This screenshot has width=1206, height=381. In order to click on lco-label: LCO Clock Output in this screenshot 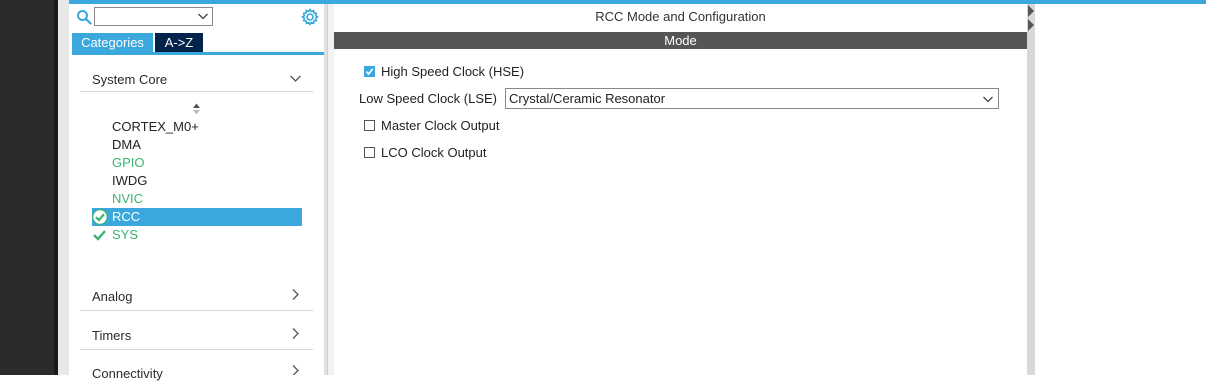, I will do `click(434, 152)`.